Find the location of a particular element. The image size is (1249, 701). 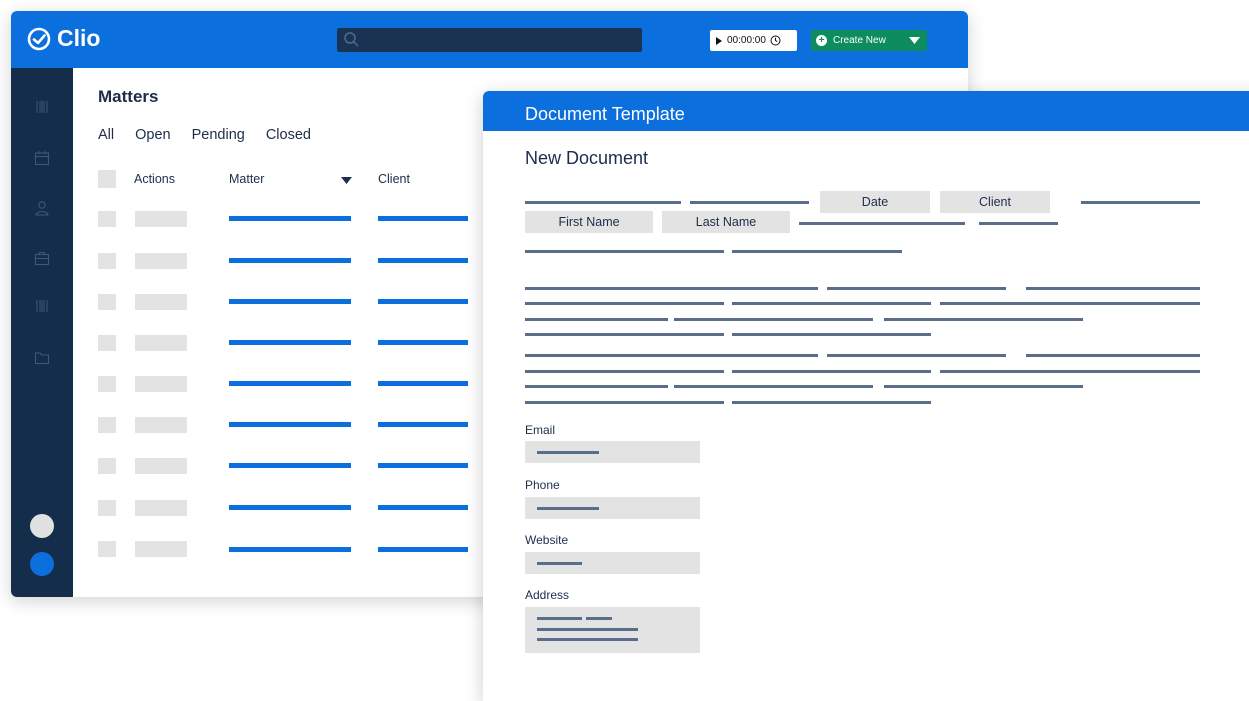

search-input is located at coordinates (489, 40).